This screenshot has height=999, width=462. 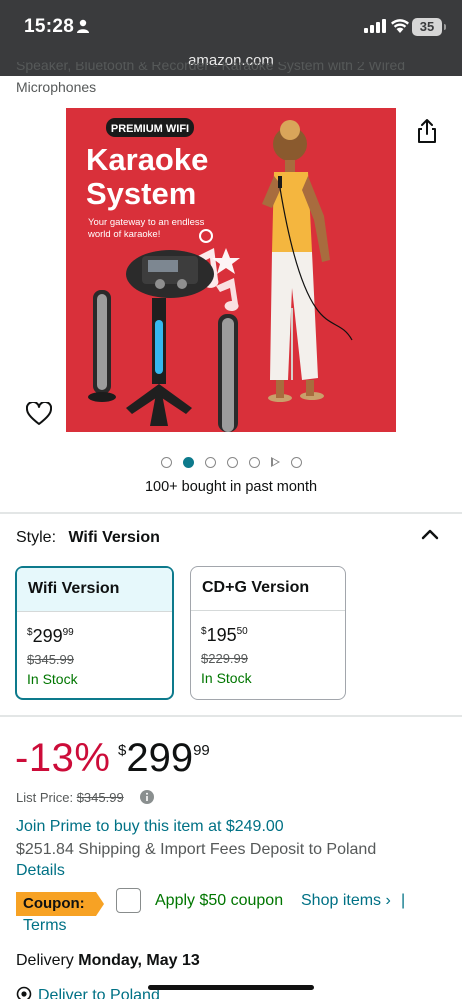 What do you see at coordinates (122, 750) in the screenshot?
I see `price-currency: $` at bounding box center [122, 750].